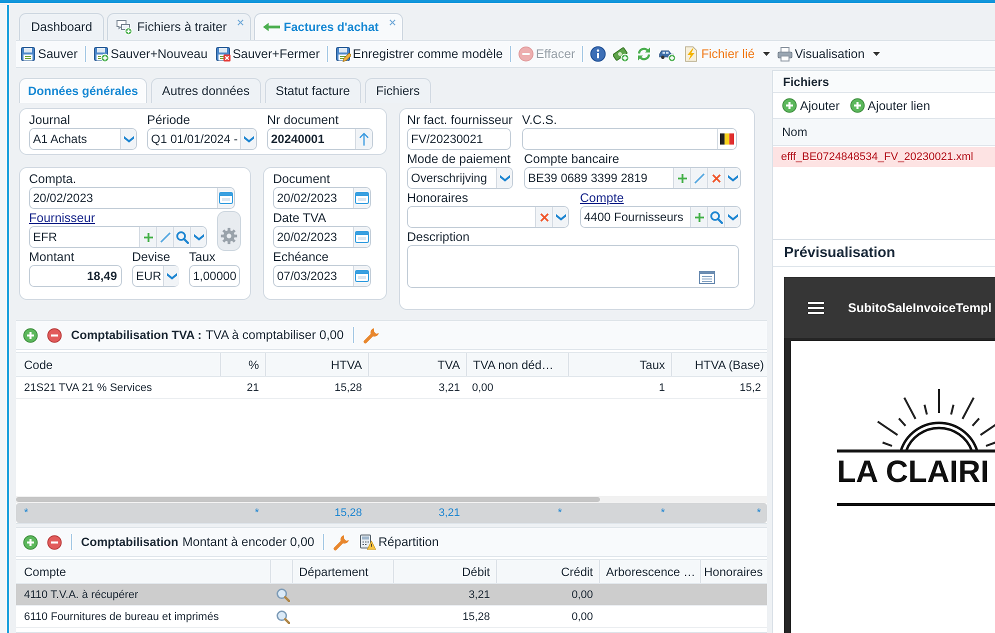 This screenshot has height=633, width=995. I want to click on file-row: efff_BE0724848534_FV_20230021.xml, so click(884, 157).